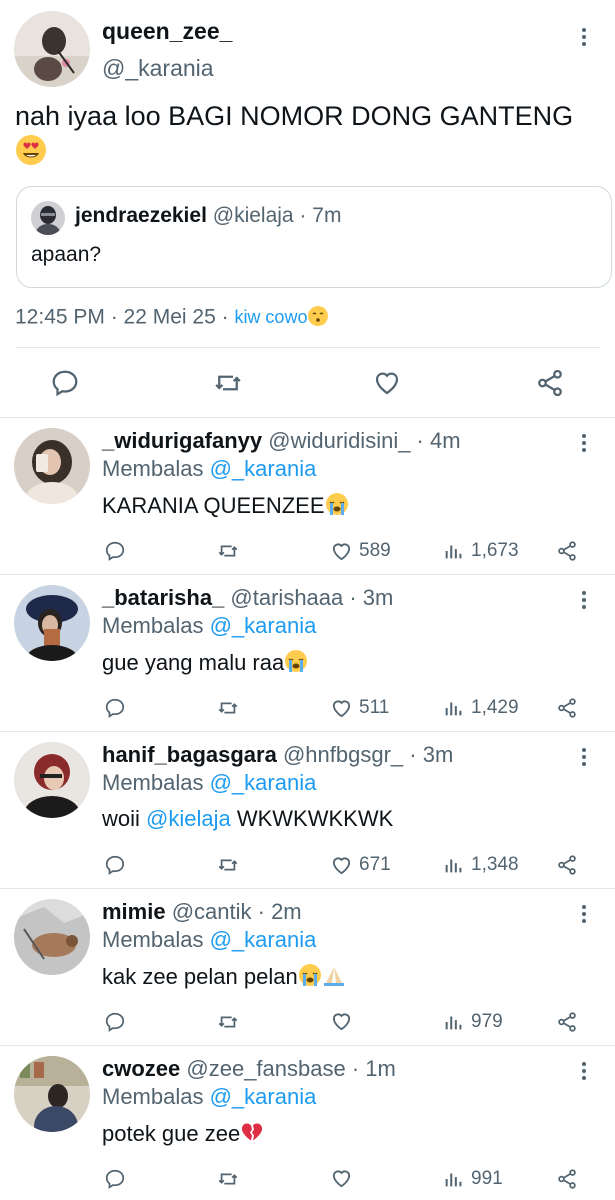 The height and width of the screenshot is (1200, 615). Describe the element at coordinates (307, 1024) in the screenshot. I see `reply-actions: 979` at that location.